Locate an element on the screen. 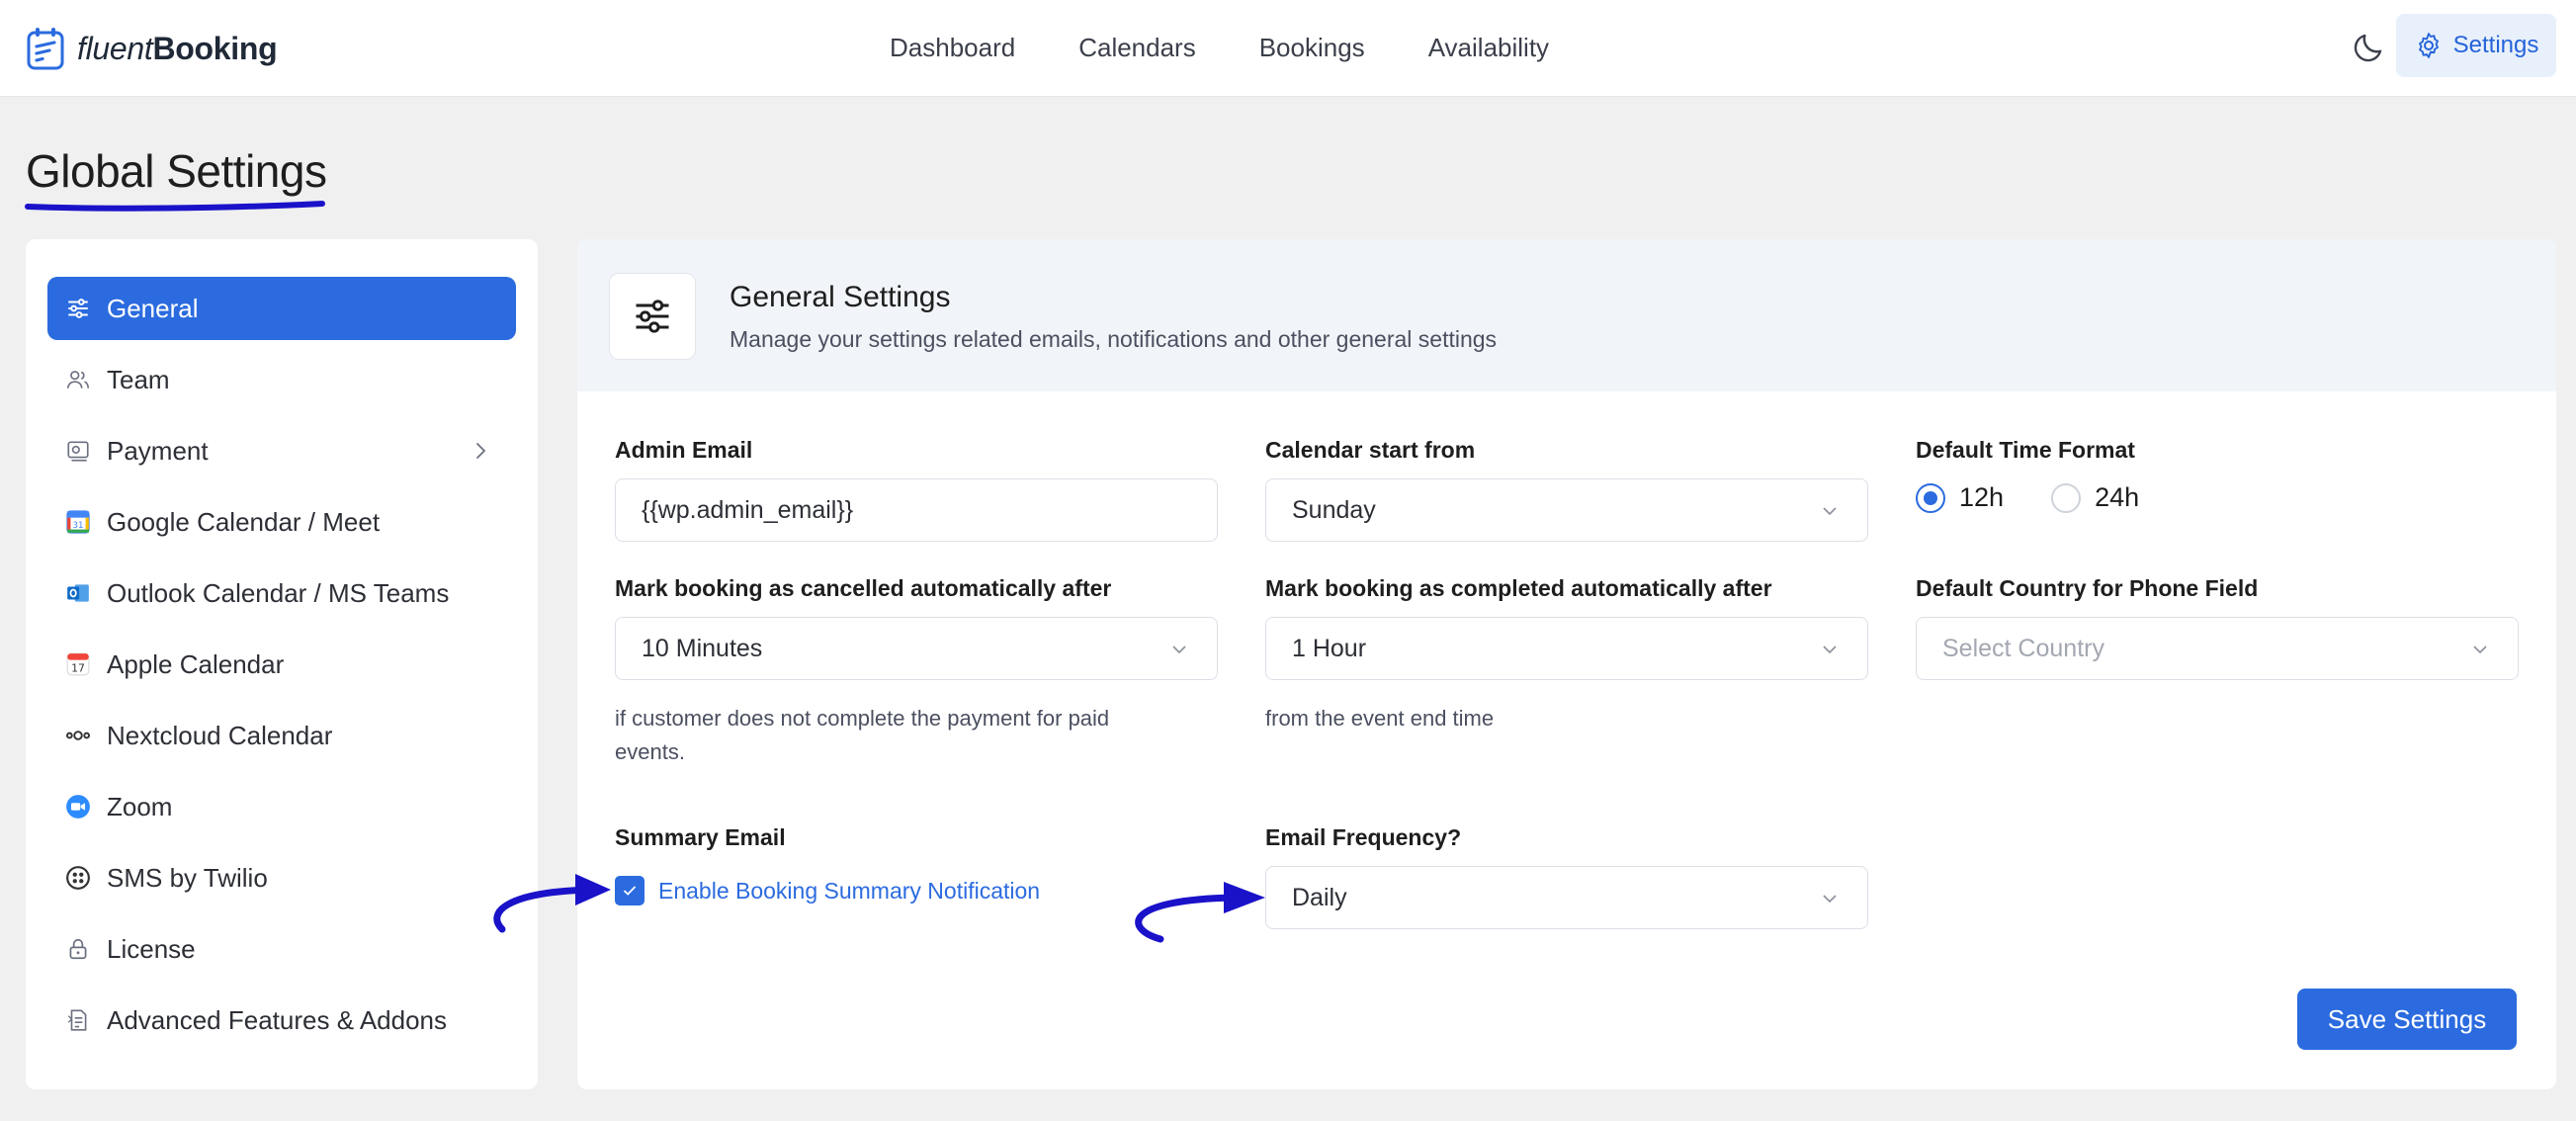 The image size is (2576, 1121). sidebar-item-label: Google Calendar / Meet is located at coordinates (244, 521).